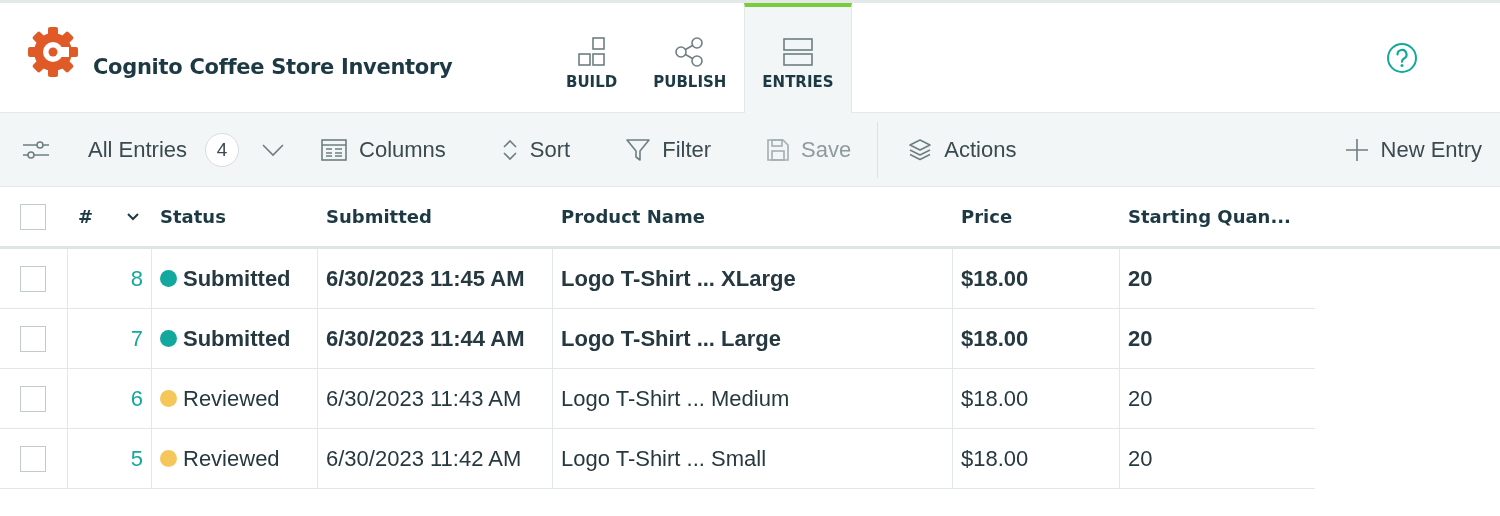 This screenshot has width=1500, height=516. Describe the element at coordinates (920, 149) in the screenshot. I see `layers-icon` at that location.